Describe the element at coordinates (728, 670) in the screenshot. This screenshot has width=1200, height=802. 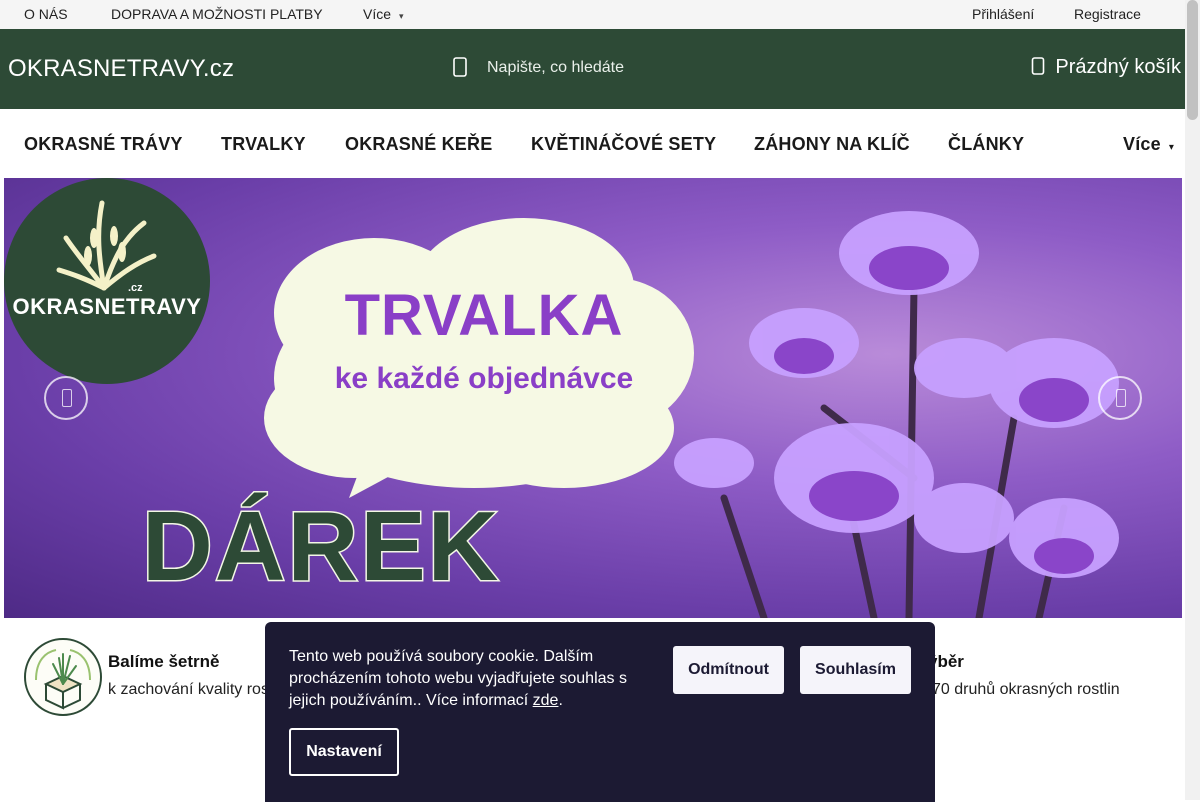
I see `cookie-reject-button: Odmítnout` at that location.